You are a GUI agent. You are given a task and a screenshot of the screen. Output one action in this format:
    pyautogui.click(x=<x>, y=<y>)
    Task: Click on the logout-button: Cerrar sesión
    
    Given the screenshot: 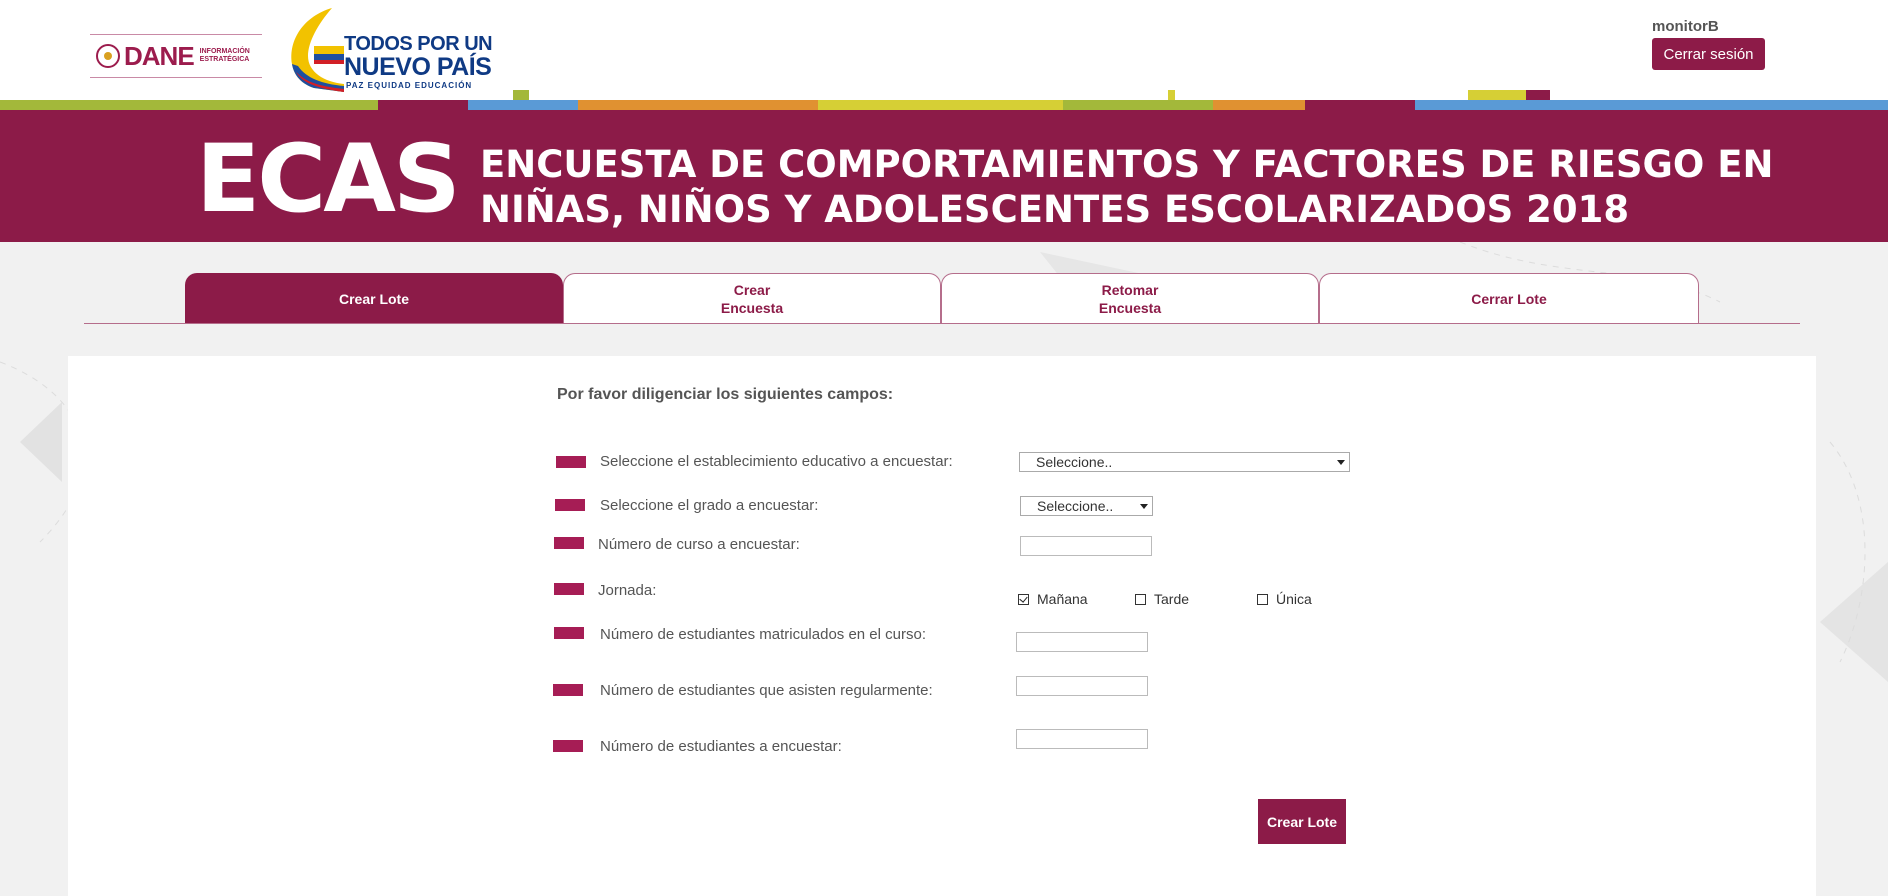 What is the action you would take?
    pyautogui.click(x=1708, y=54)
    